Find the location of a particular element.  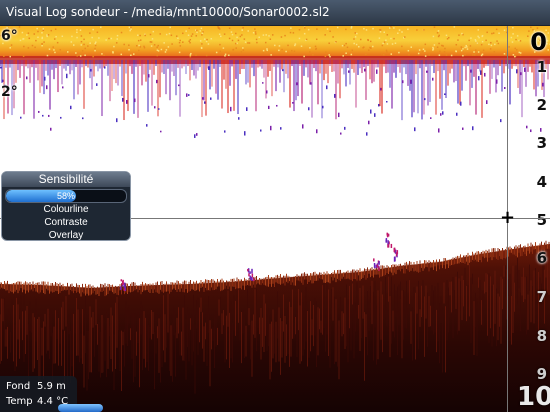

depth-readout-value: 5.9 m is located at coordinates (51, 386).